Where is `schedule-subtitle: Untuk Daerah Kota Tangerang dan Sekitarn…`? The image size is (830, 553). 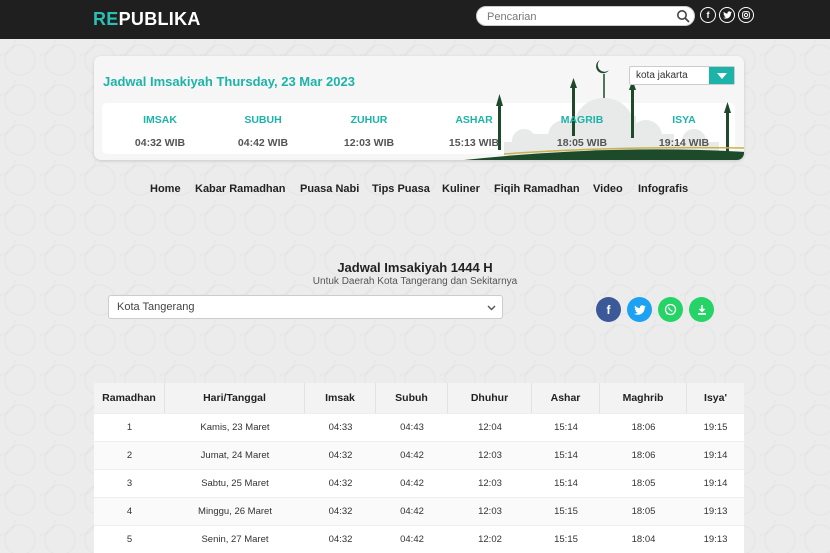 schedule-subtitle: Untuk Daerah Kota Tangerang dan Sekitarn… is located at coordinates (415, 281).